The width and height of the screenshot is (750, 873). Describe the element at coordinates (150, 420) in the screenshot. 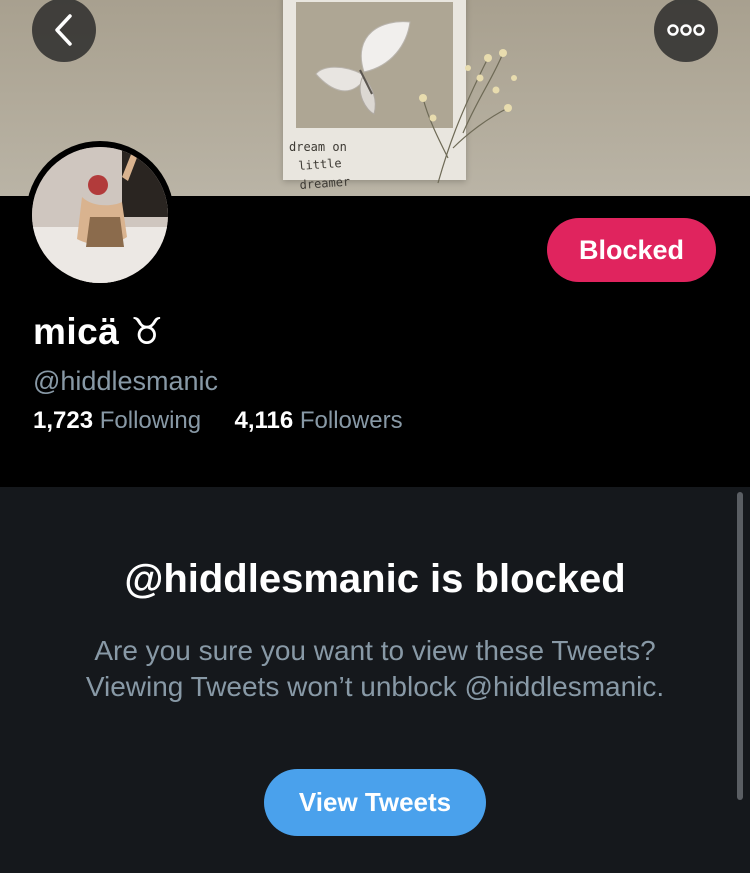

I see `following-label: Following` at that location.